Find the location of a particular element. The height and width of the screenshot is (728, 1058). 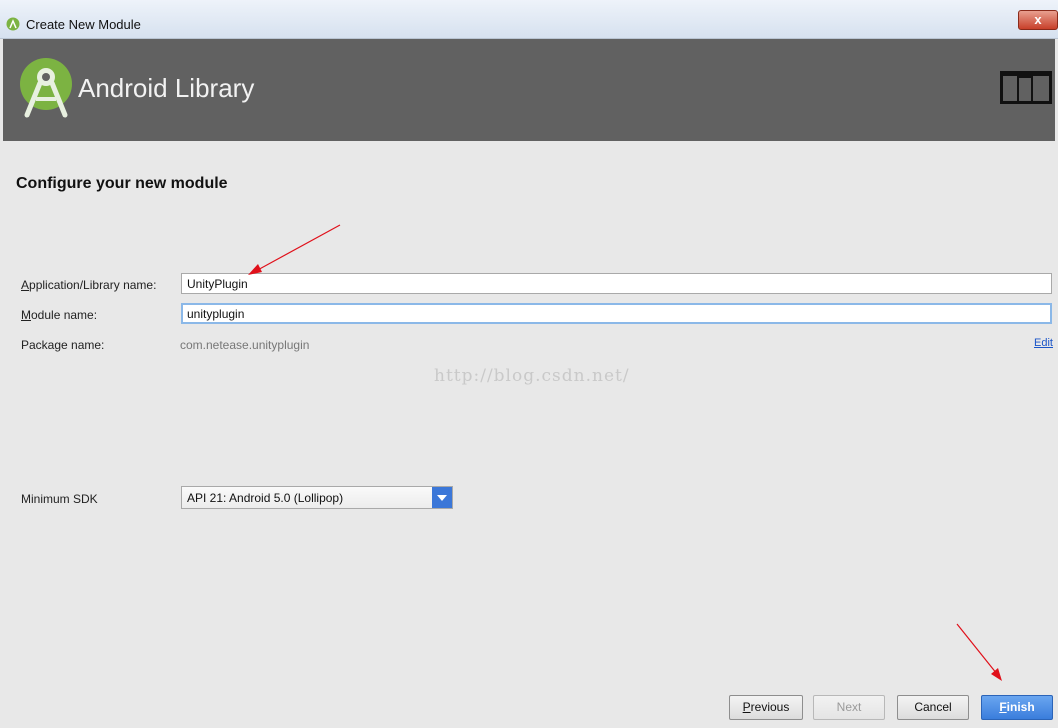

min-sdk-label: Minimum SDK is located at coordinates (59, 499).